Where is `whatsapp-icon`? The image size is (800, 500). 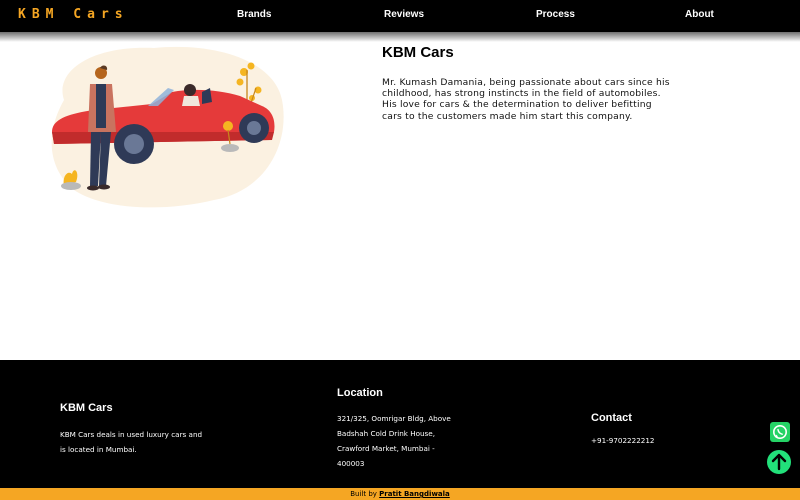 whatsapp-icon is located at coordinates (780, 432).